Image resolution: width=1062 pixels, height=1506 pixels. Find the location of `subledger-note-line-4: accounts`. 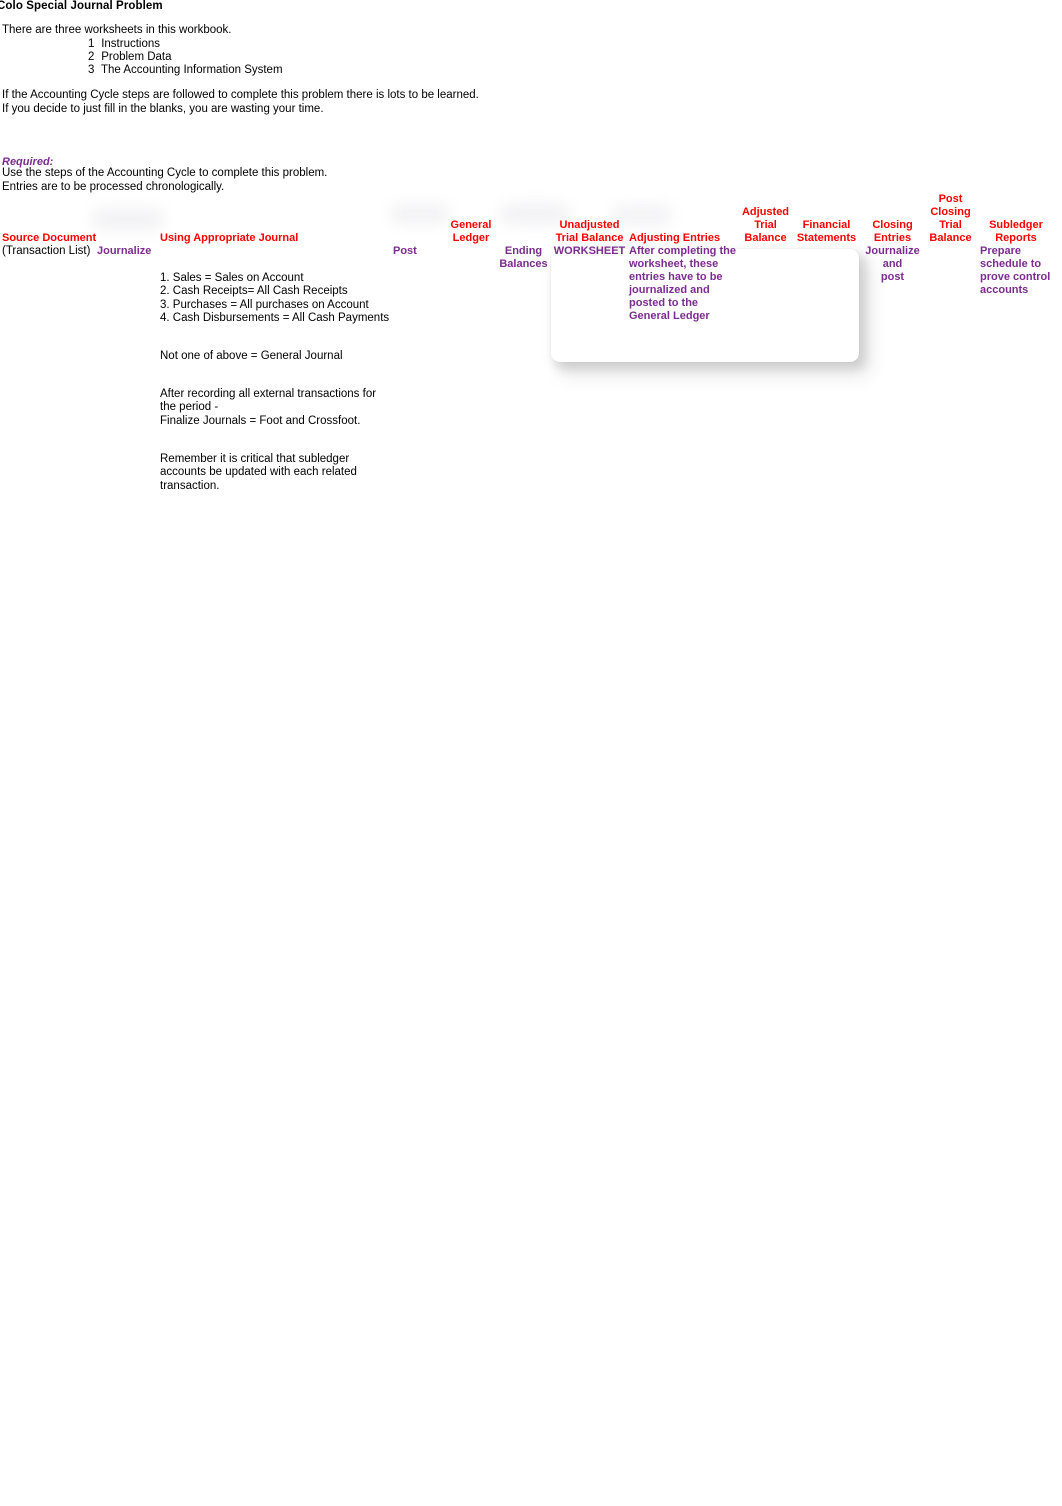

subledger-note-line-4: accounts is located at coordinates (1004, 290).